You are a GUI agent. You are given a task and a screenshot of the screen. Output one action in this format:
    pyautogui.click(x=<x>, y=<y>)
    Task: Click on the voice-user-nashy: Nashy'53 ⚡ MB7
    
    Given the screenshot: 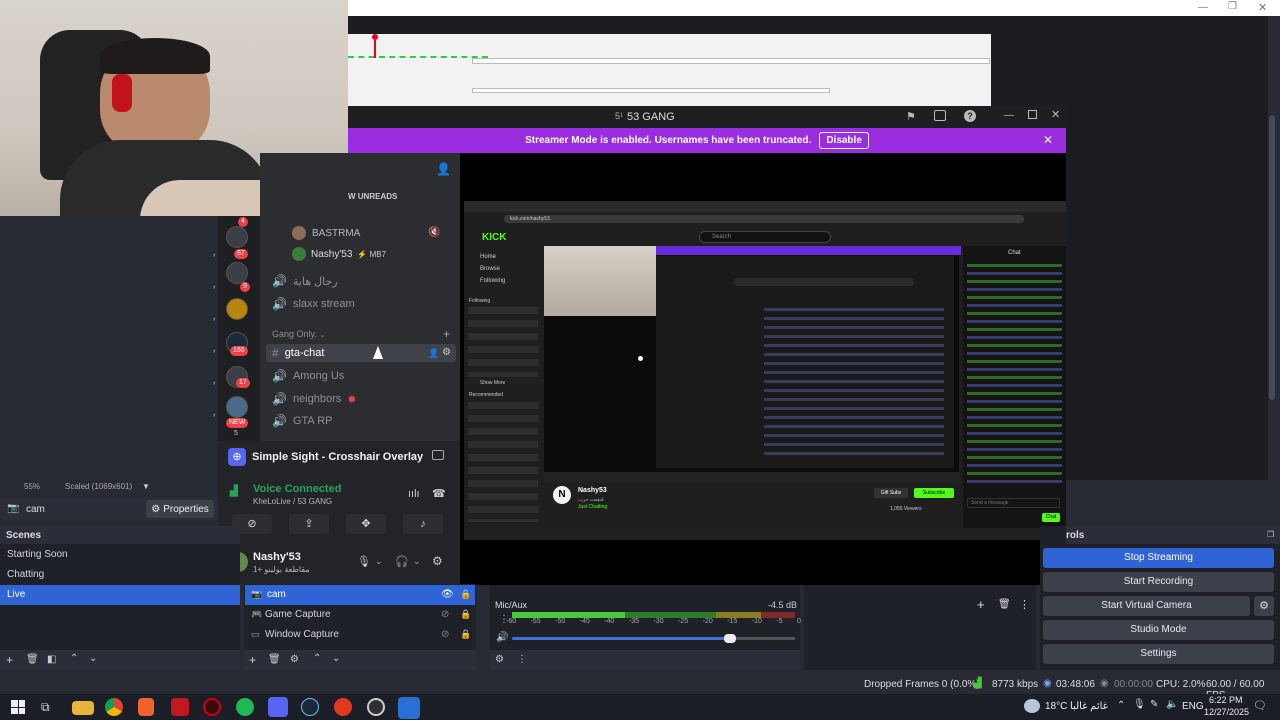 What is the action you would take?
    pyautogui.click(x=339, y=254)
    